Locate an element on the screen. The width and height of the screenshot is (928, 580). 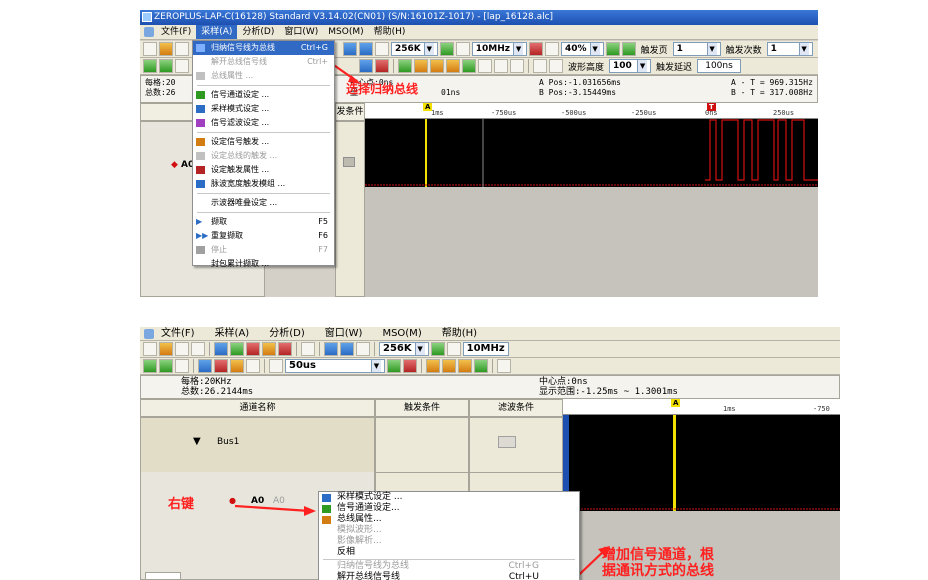
menu-item-group-bus: 归纳信号线为总线 Ctrl+G is located at coordinates (263, 48).